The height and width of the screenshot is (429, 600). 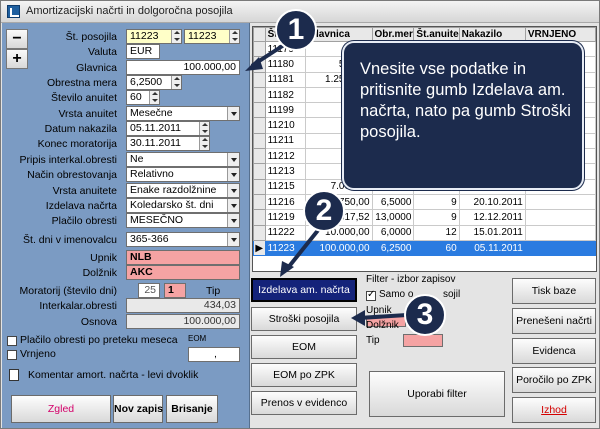 I want to click on table-cell: 05.11.2011, so click(x=492, y=248).